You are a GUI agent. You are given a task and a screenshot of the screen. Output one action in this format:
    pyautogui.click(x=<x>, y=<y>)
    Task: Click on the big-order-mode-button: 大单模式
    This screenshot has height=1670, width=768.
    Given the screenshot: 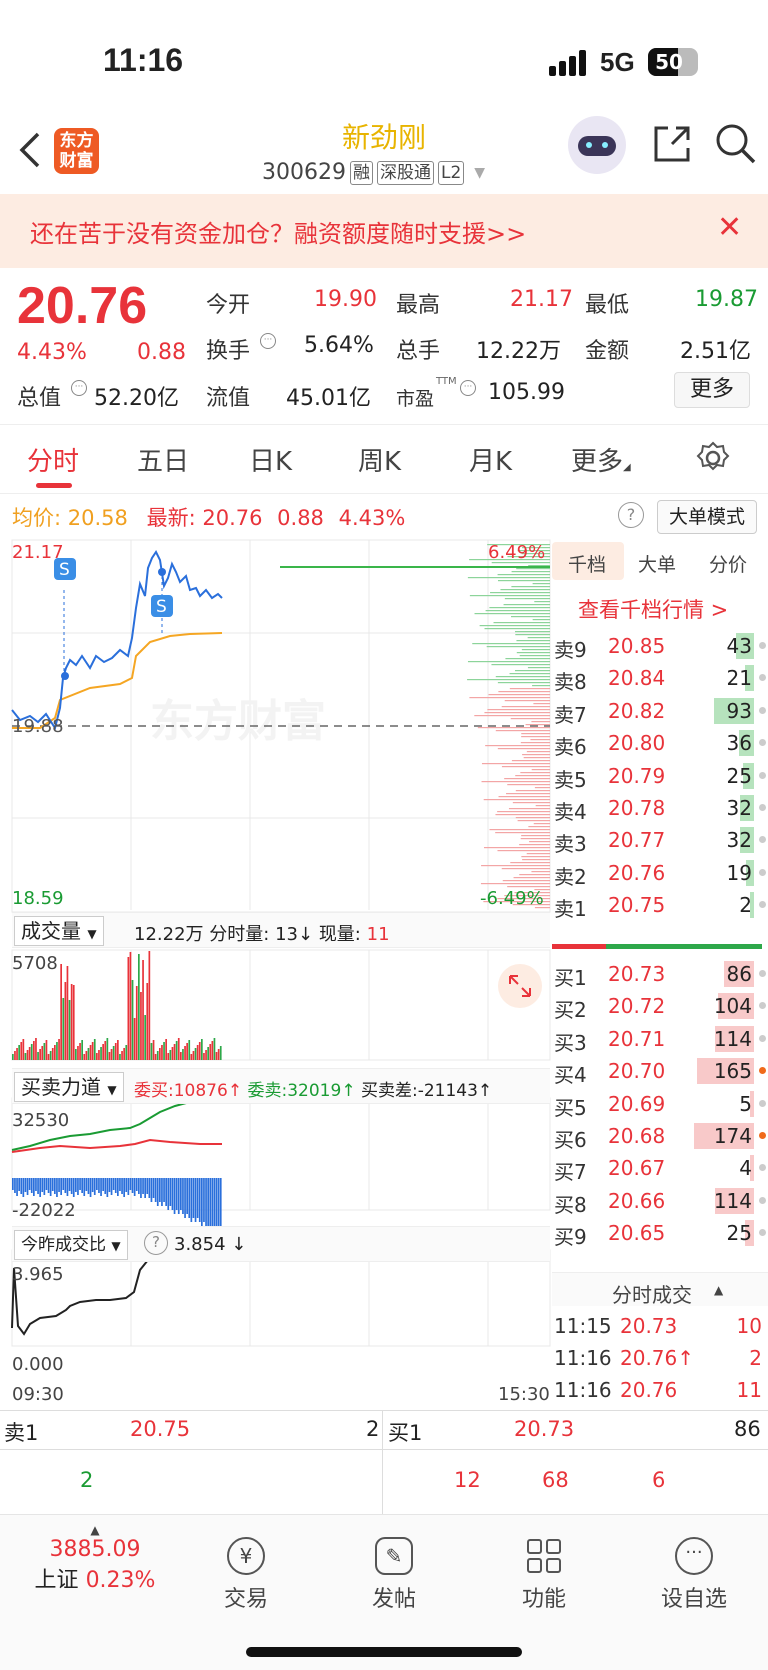 What is the action you would take?
    pyautogui.click(x=707, y=517)
    